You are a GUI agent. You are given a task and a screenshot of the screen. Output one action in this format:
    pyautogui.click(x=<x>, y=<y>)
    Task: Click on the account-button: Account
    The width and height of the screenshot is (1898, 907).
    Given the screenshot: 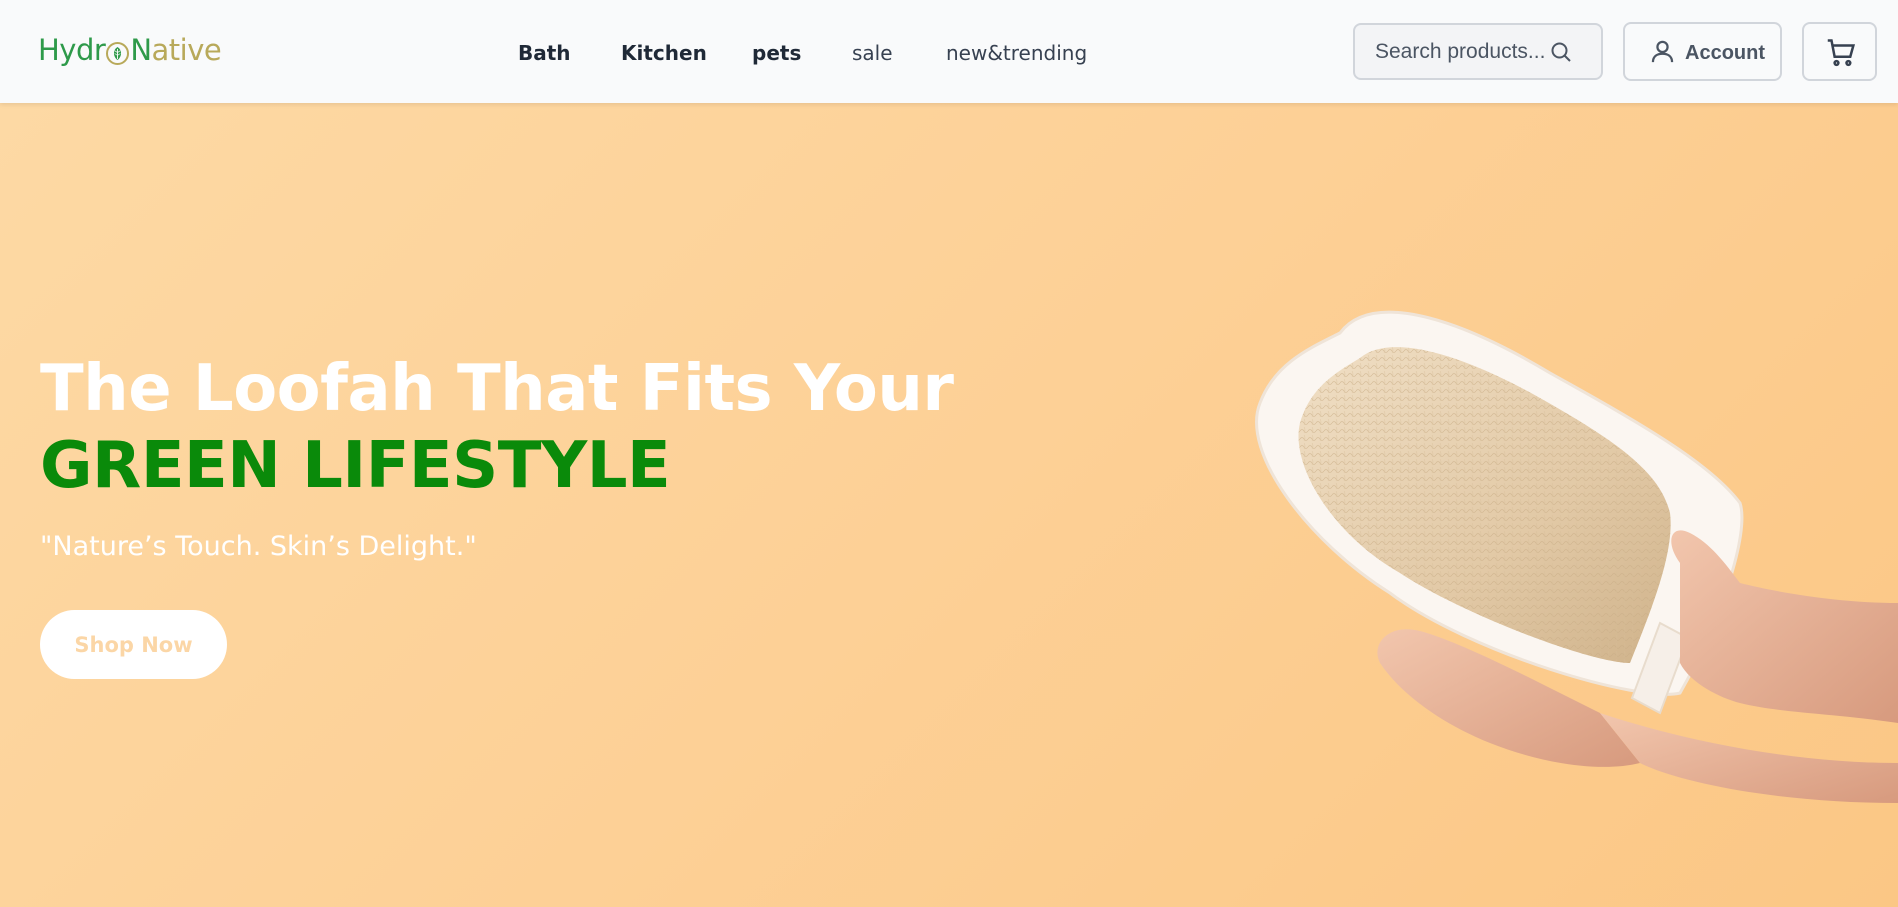 What is the action you would take?
    pyautogui.click(x=1702, y=51)
    